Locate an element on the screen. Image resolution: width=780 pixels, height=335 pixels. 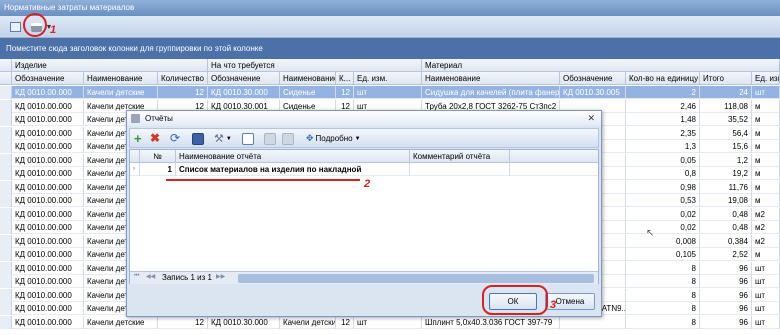
settings-button: ⚒ ▼ is located at coordinates (223, 138).